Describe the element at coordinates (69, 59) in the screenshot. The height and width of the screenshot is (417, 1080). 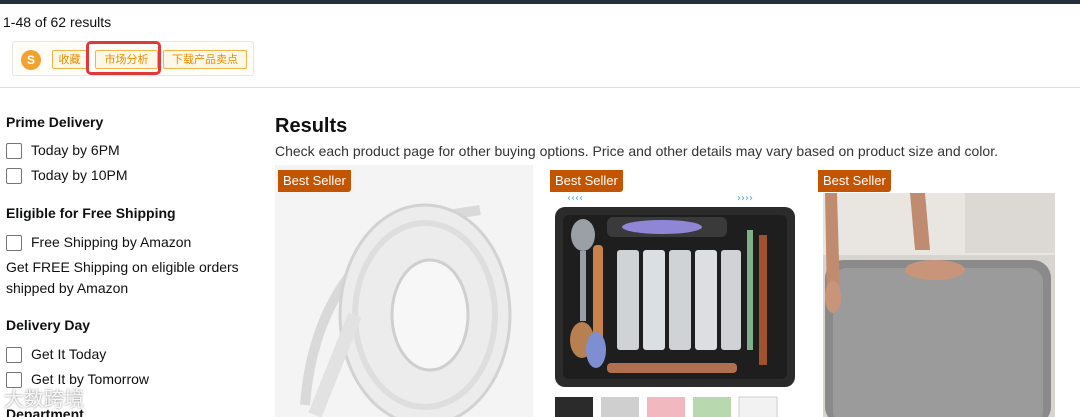
I see `favorite-button: 收藏` at that location.